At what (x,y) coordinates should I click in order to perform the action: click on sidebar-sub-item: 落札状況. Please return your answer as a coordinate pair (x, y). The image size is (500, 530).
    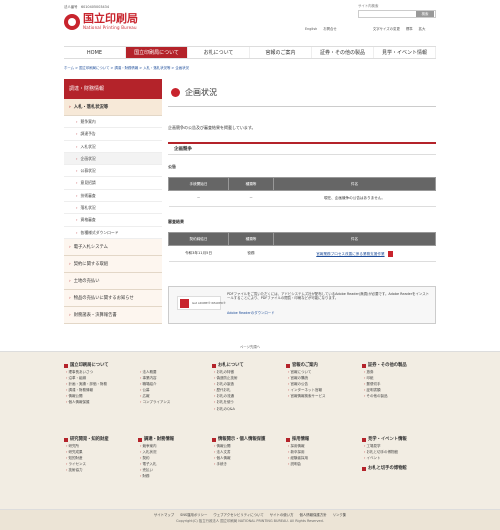
    Looking at the image, I should click on (113, 208).